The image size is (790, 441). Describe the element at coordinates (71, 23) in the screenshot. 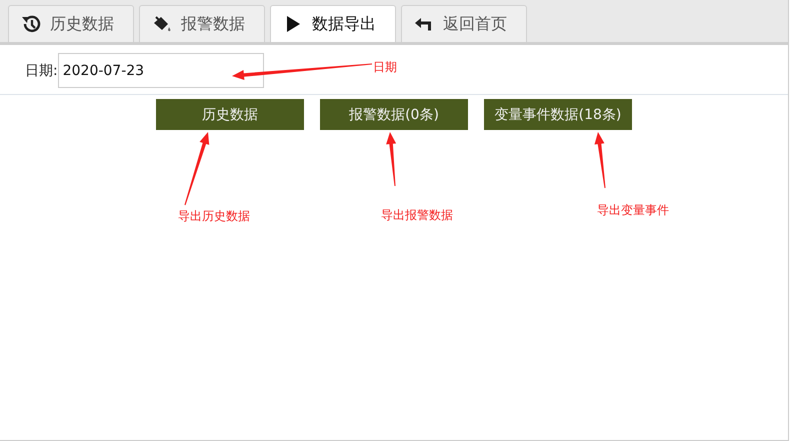

I see `tab: 历史数据` at that location.